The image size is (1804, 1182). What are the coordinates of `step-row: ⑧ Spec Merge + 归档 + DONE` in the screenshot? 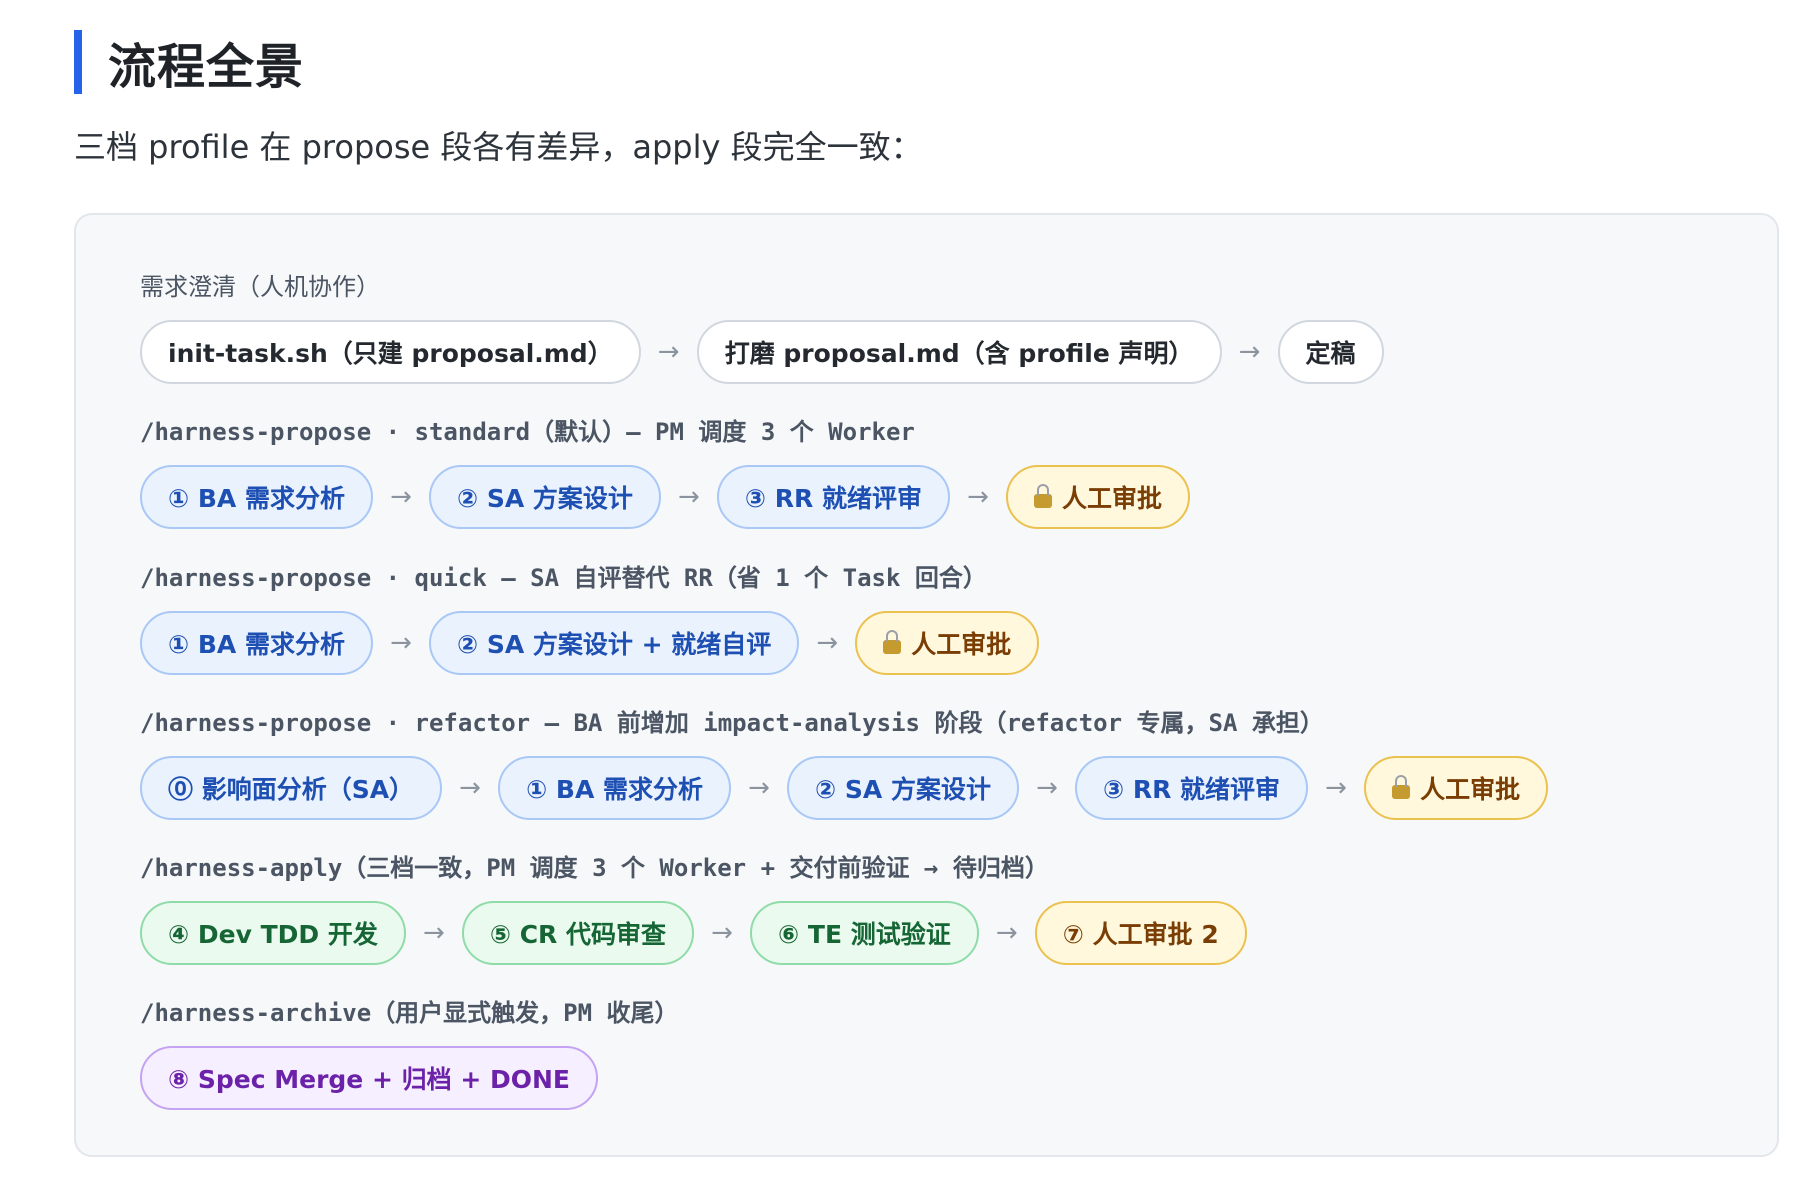 It's located at (409, 1078).